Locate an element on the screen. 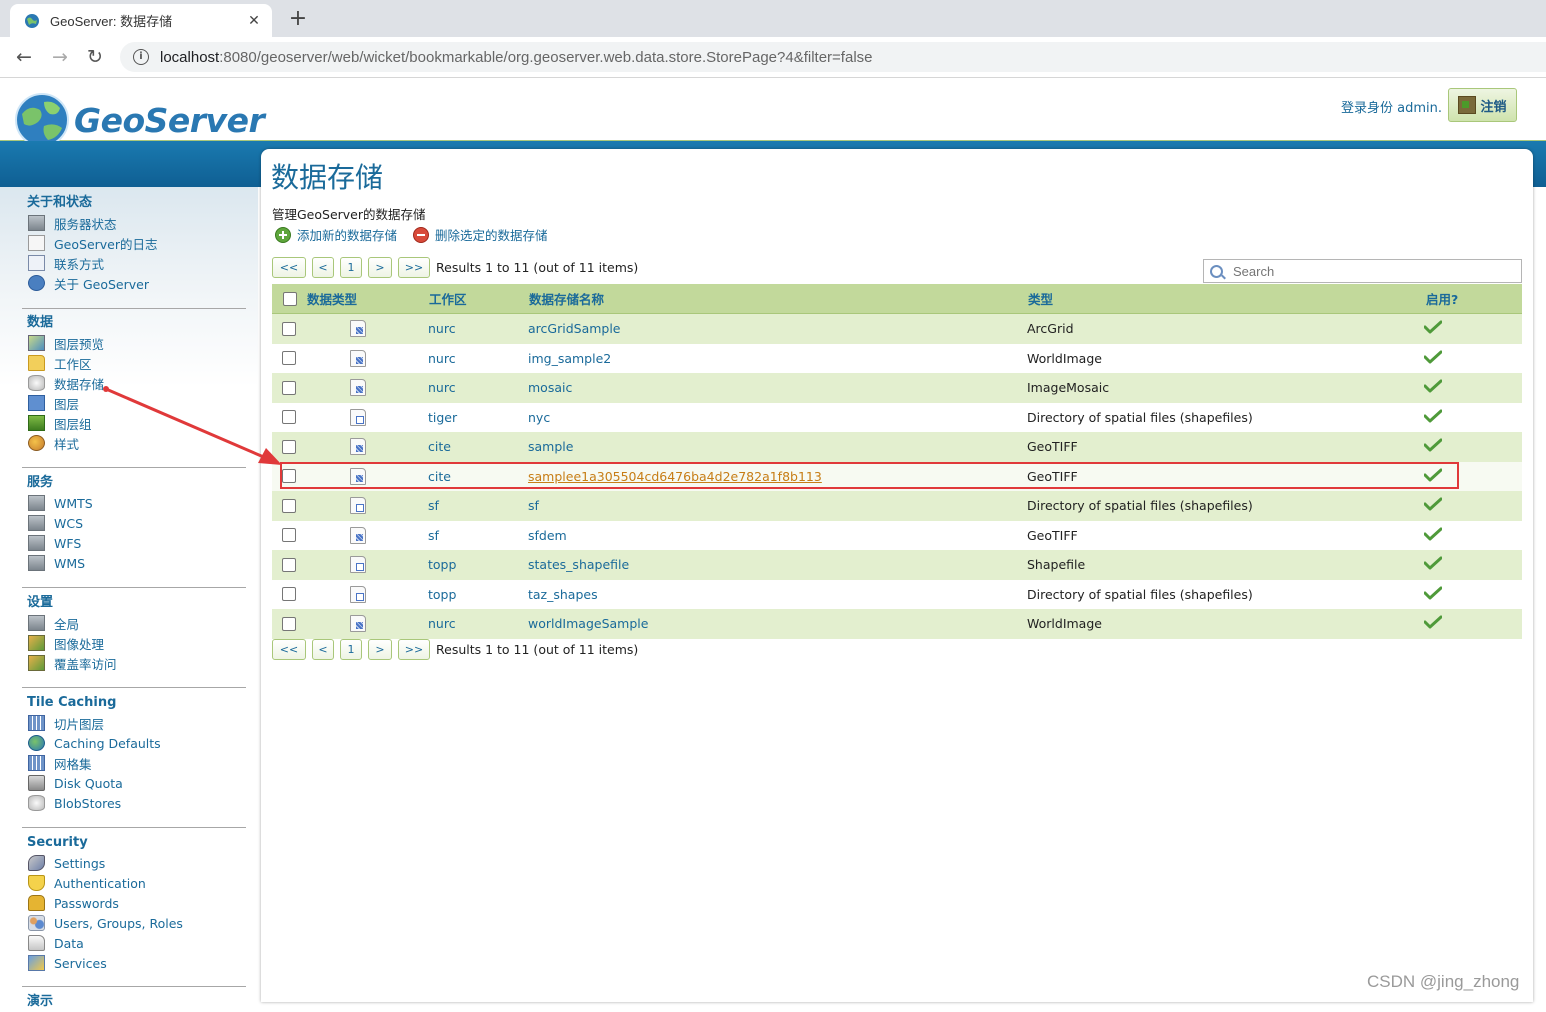 Image resolution: width=1546 pixels, height=1012 pixels. sidebar-item-contact: 联系方式 is located at coordinates (134, 263).